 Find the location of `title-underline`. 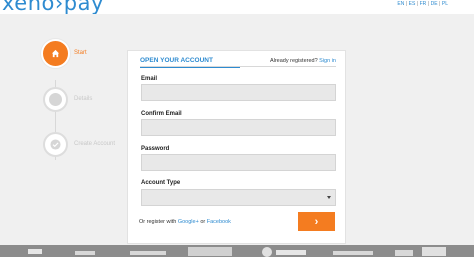

title-underline is located at coordinates (190, 67).